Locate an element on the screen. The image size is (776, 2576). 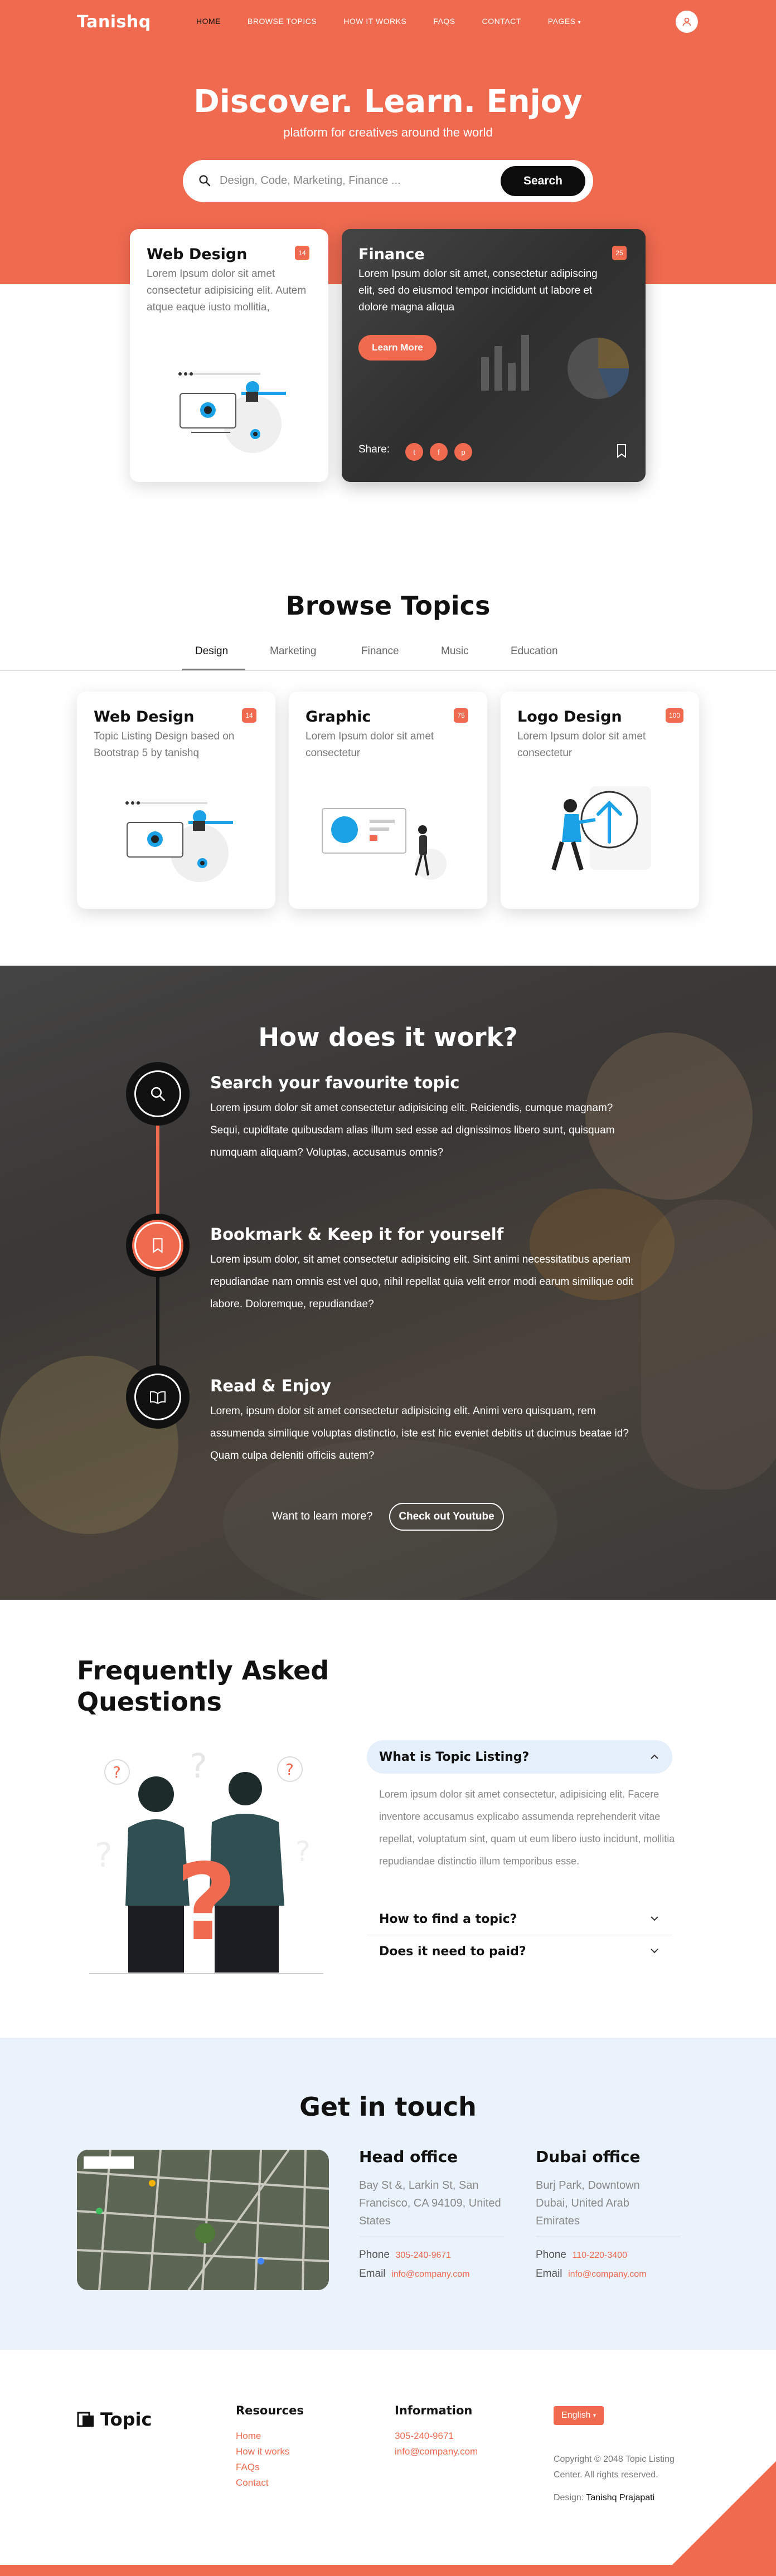
search-button: Search is located at coordinates (543, 181).